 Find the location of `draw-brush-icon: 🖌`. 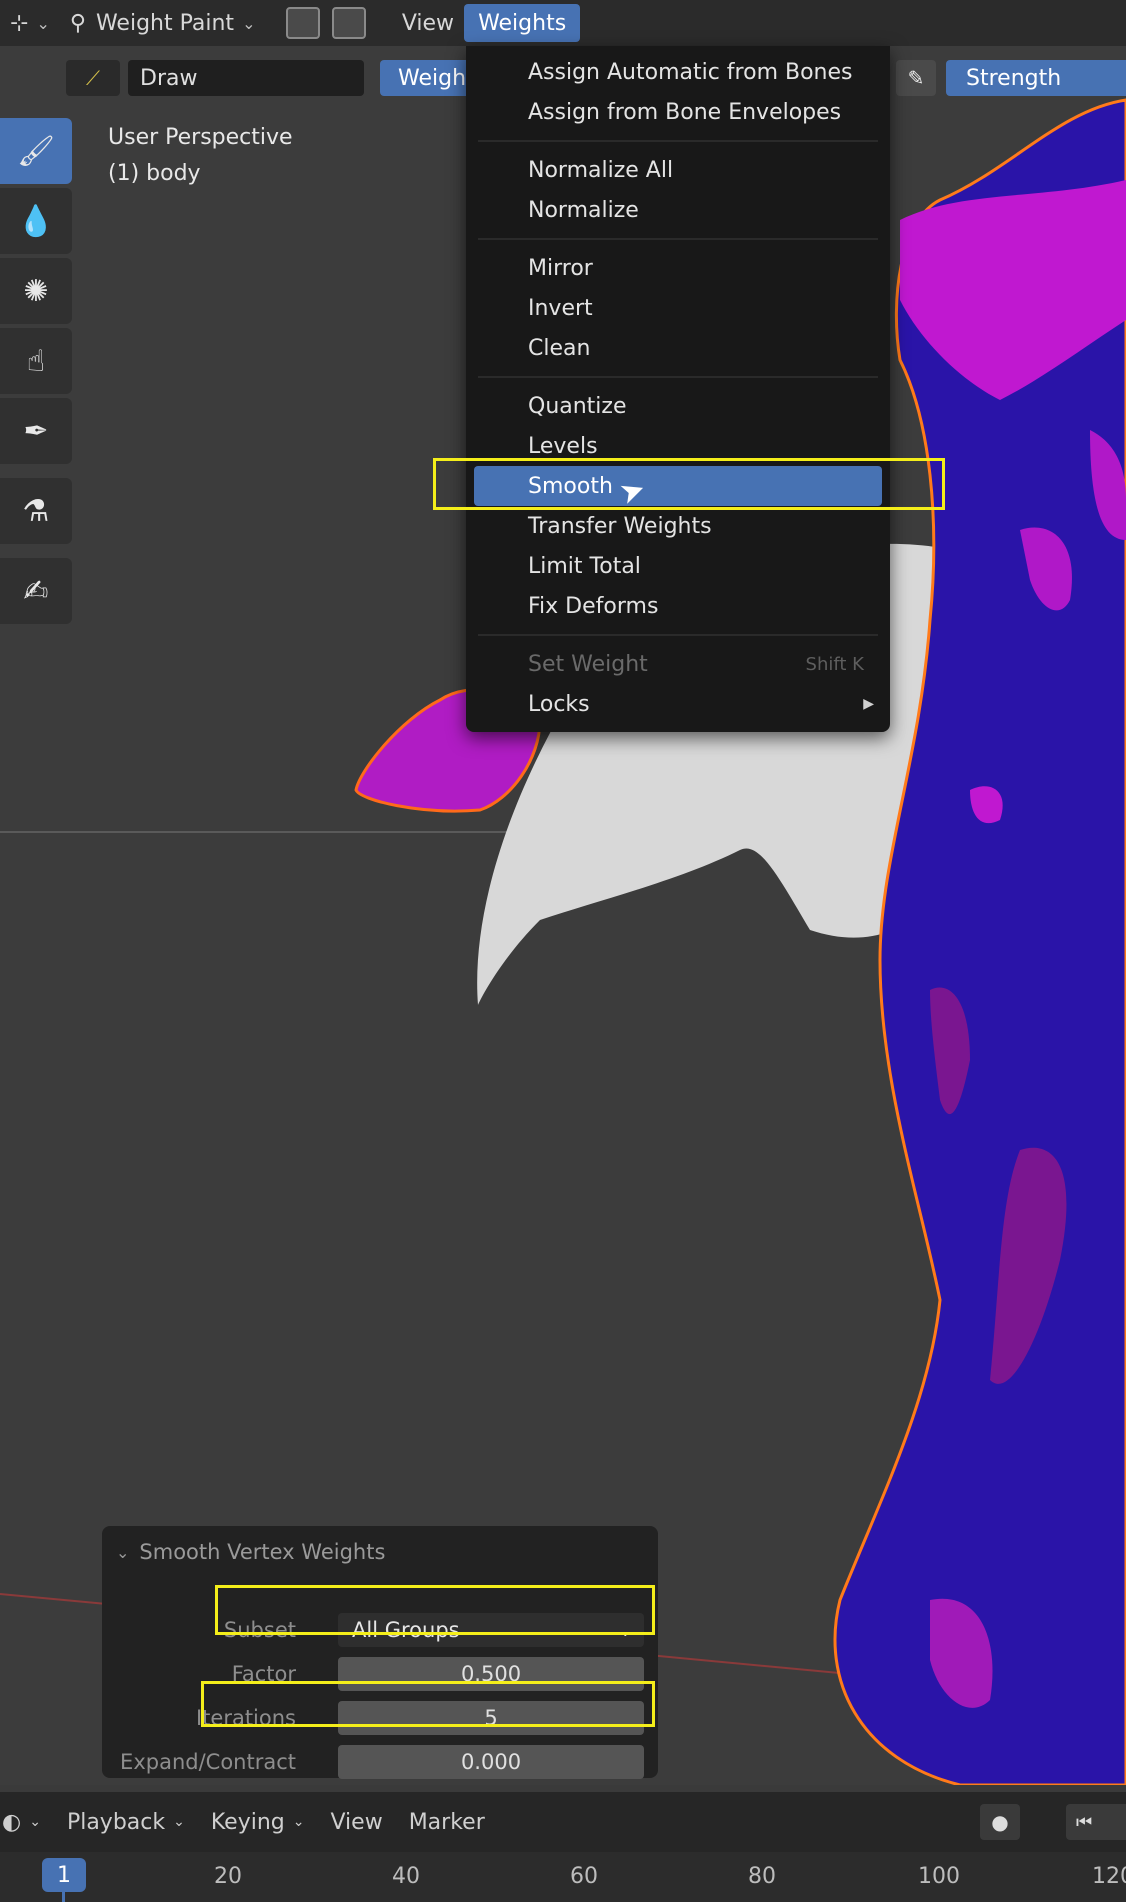

draw-brush-icon: 🖌 is located at coordinates (36, 151).